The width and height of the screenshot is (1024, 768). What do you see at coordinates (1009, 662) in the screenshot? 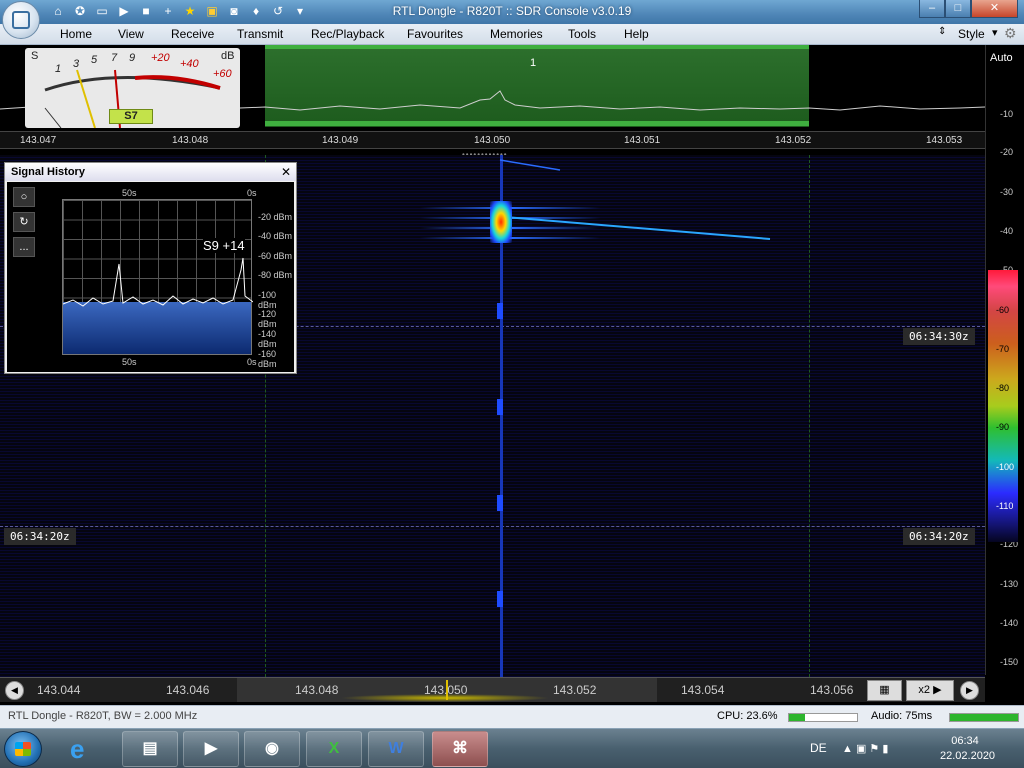
I see `db-label: -150` at bounding box center [1009, 662].